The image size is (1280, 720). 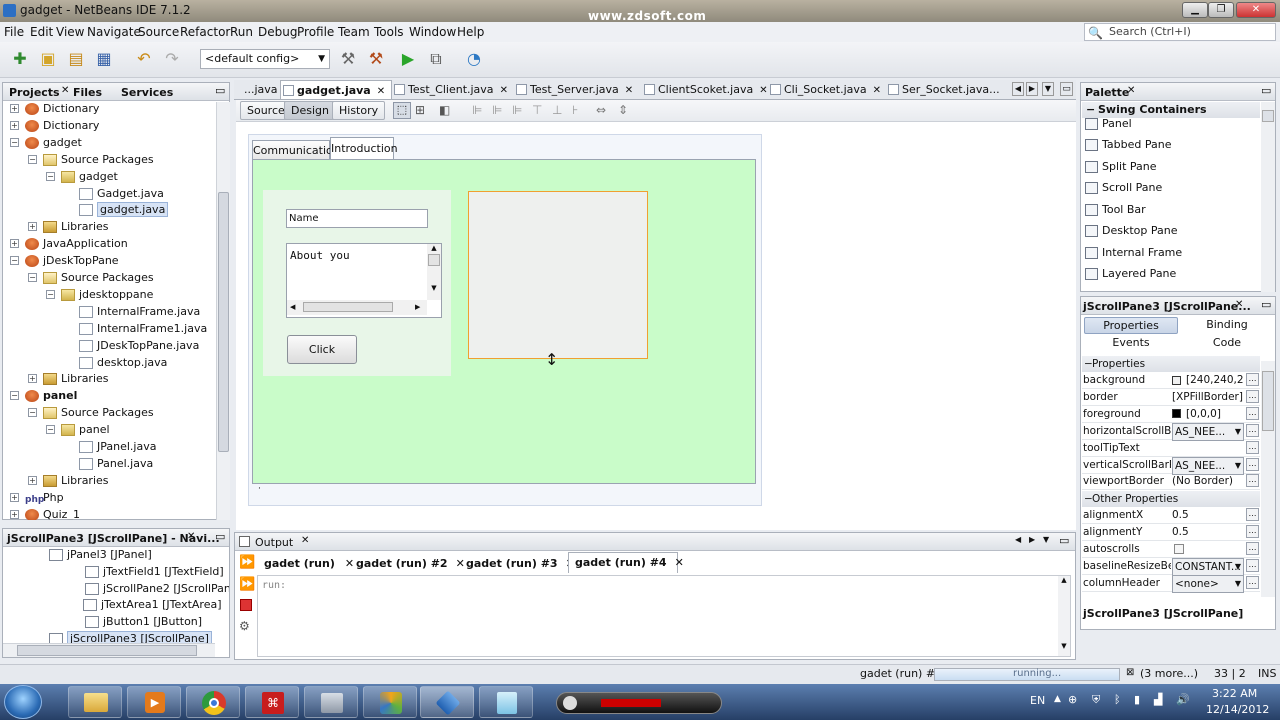 I want to click on menu-team: Team, so click(x=354, y=32).